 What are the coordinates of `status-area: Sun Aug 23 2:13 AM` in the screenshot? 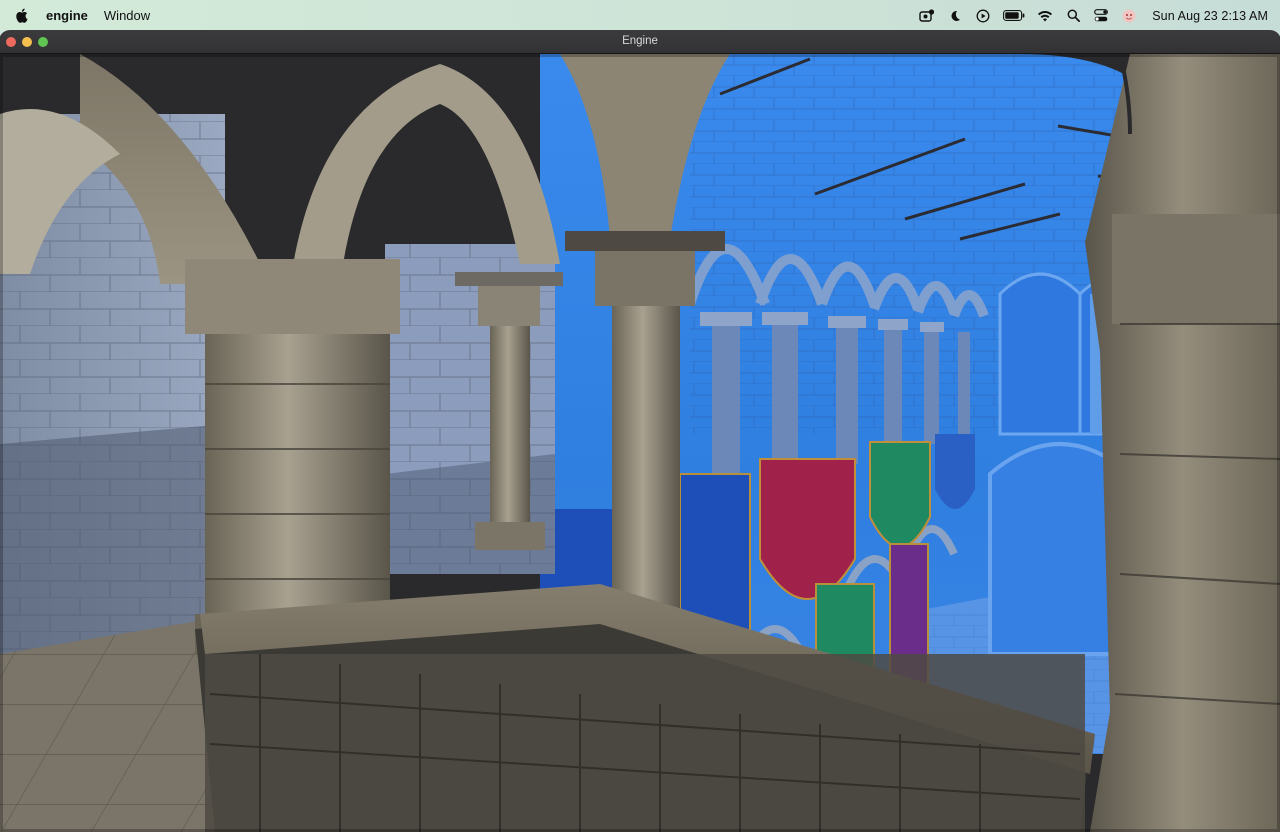 It's located at (1088, 15).